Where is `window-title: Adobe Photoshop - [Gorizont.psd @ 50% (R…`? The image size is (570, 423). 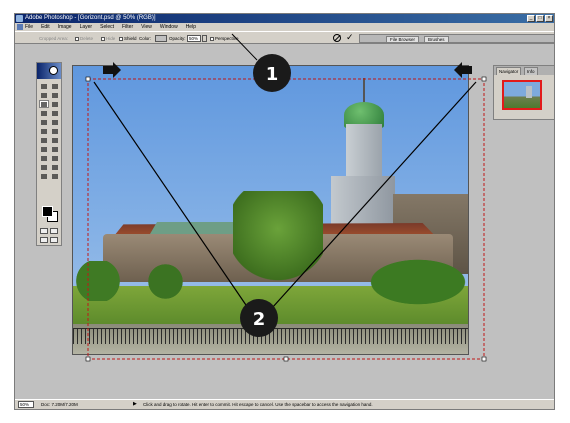 window-title: Adobe Photoshop - [Gorizont.psd @ 50% (R… is located at coordinates (90, 18).